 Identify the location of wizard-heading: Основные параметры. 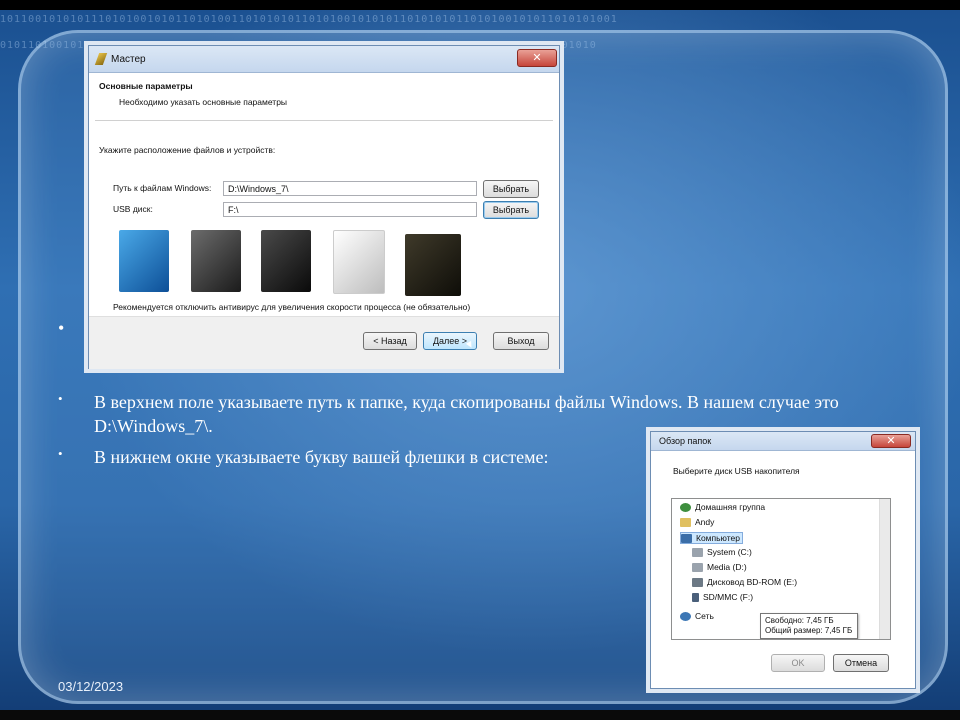
(146, 86).